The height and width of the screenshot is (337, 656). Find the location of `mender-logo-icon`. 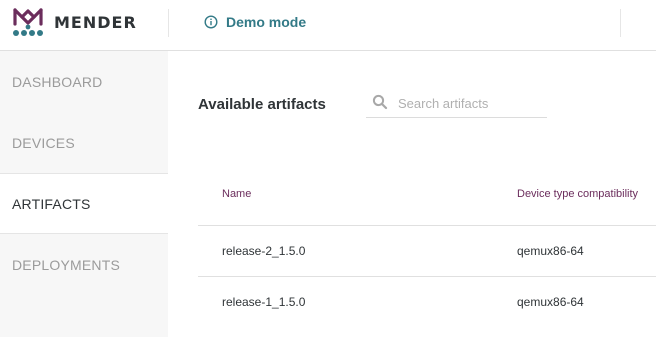

mender-logo-icon is located at coordinates (28, 22).